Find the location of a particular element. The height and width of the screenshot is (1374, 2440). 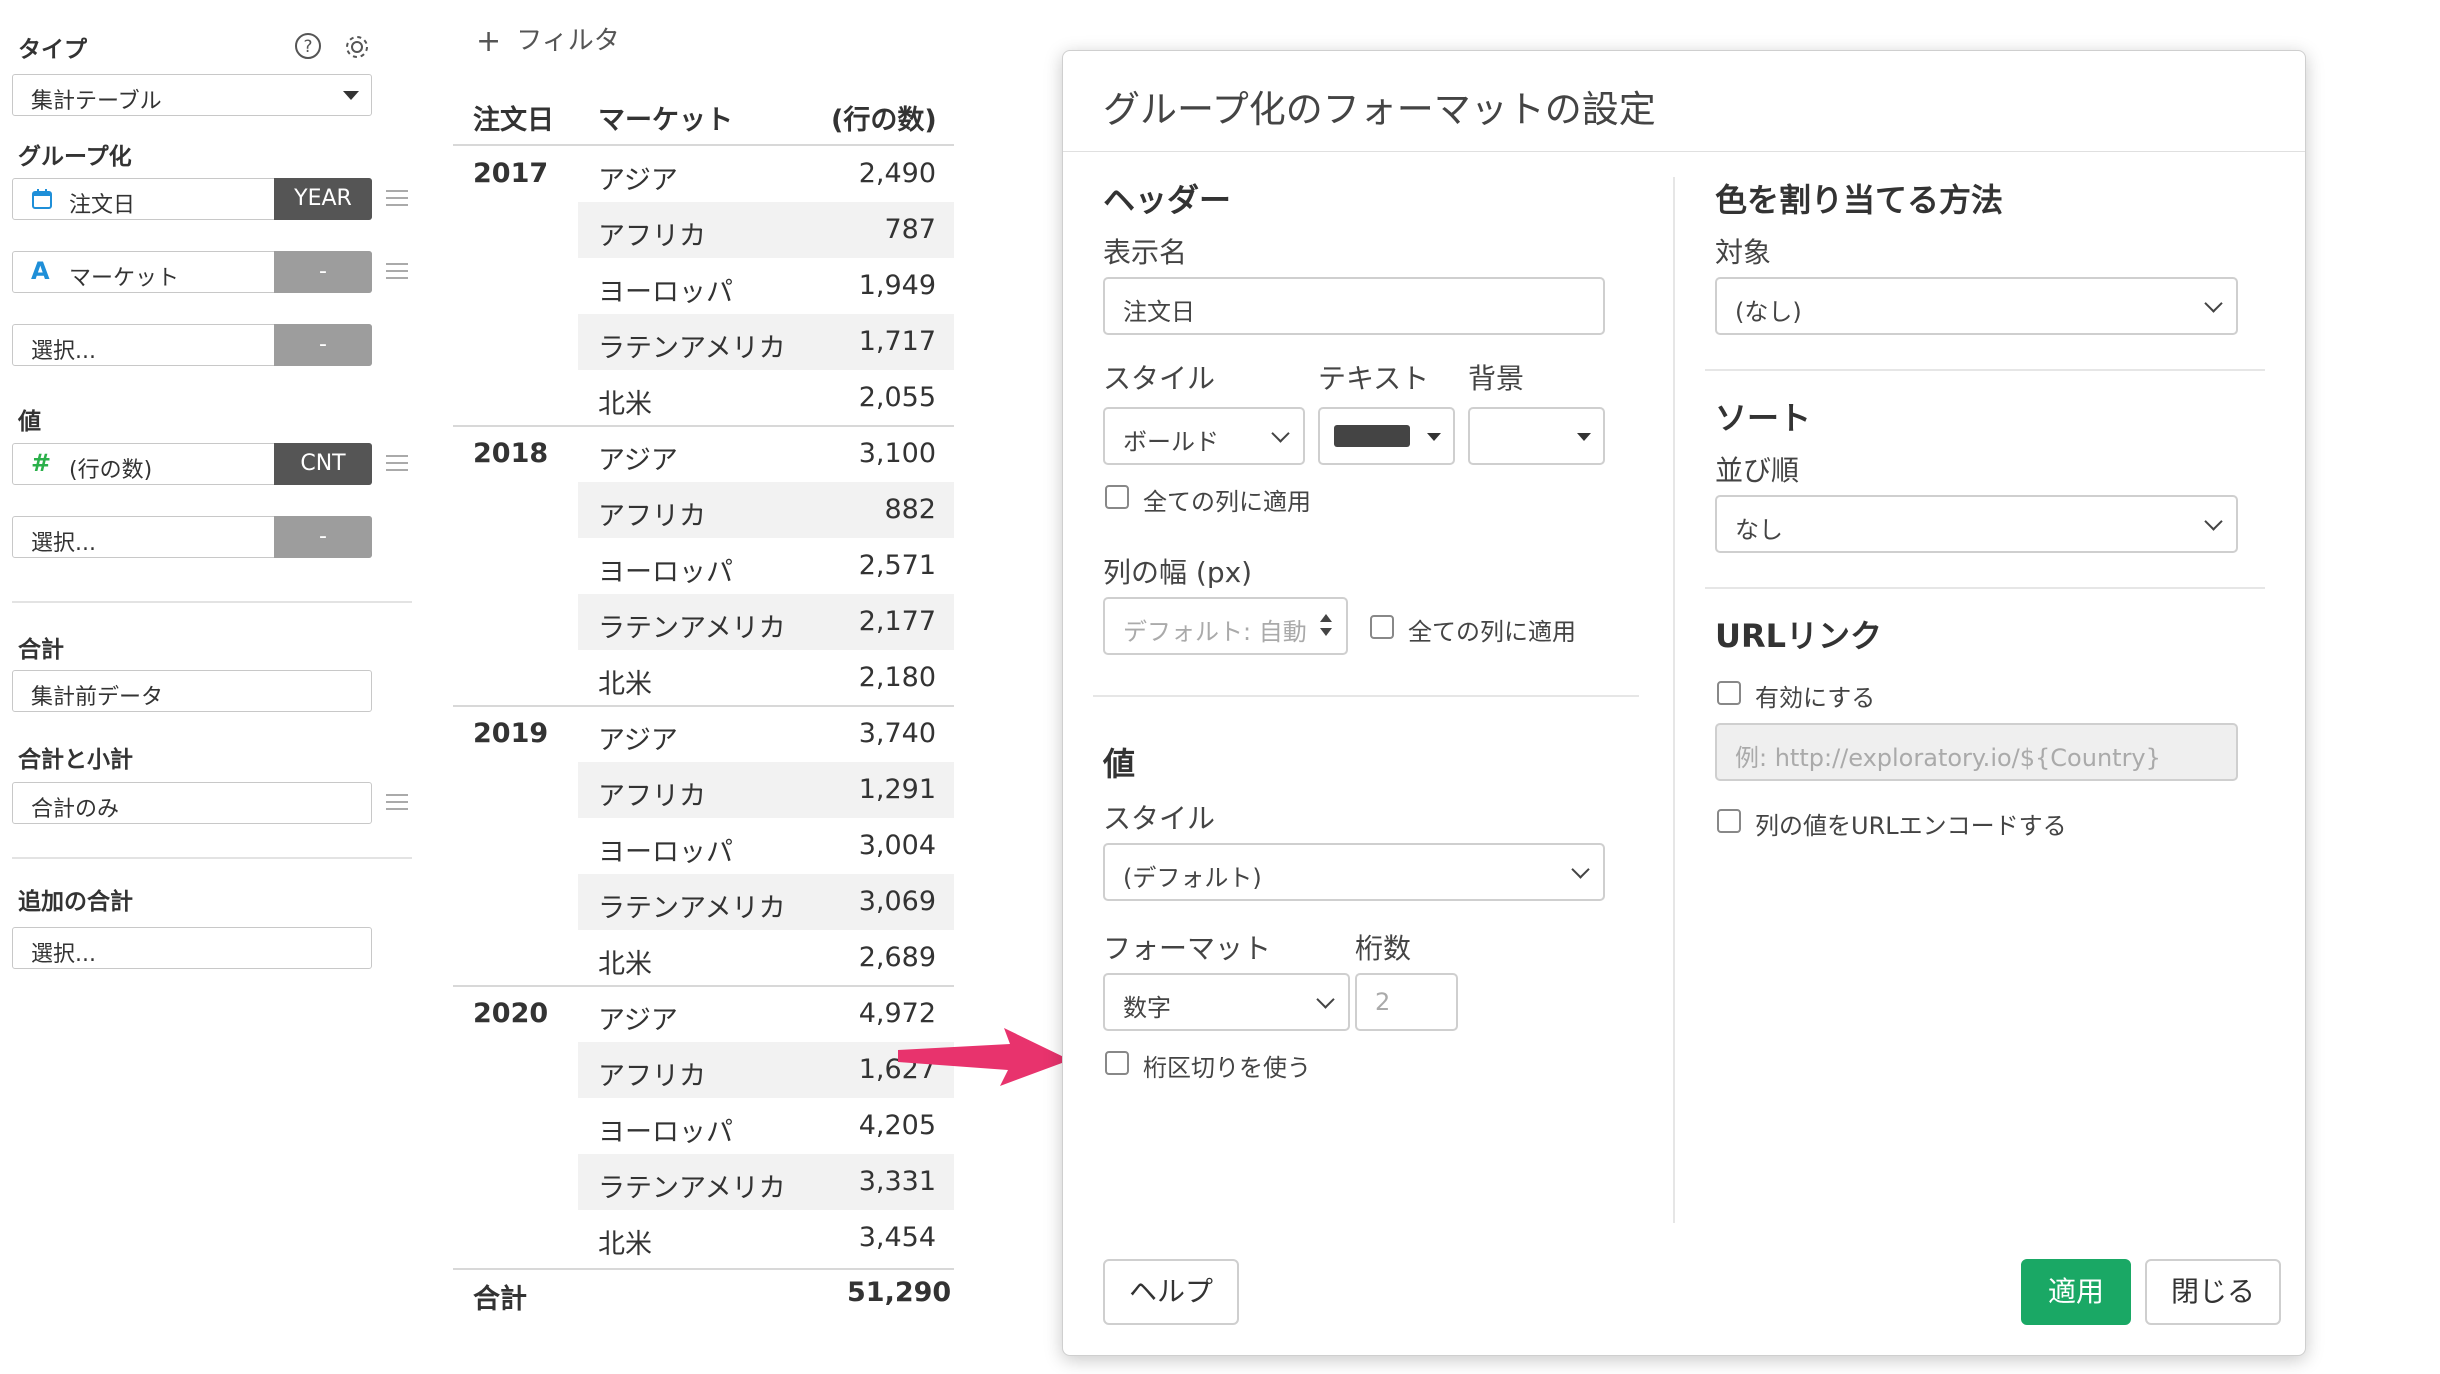

target-select-value: (なし) is located at coordinates (1768, 312).